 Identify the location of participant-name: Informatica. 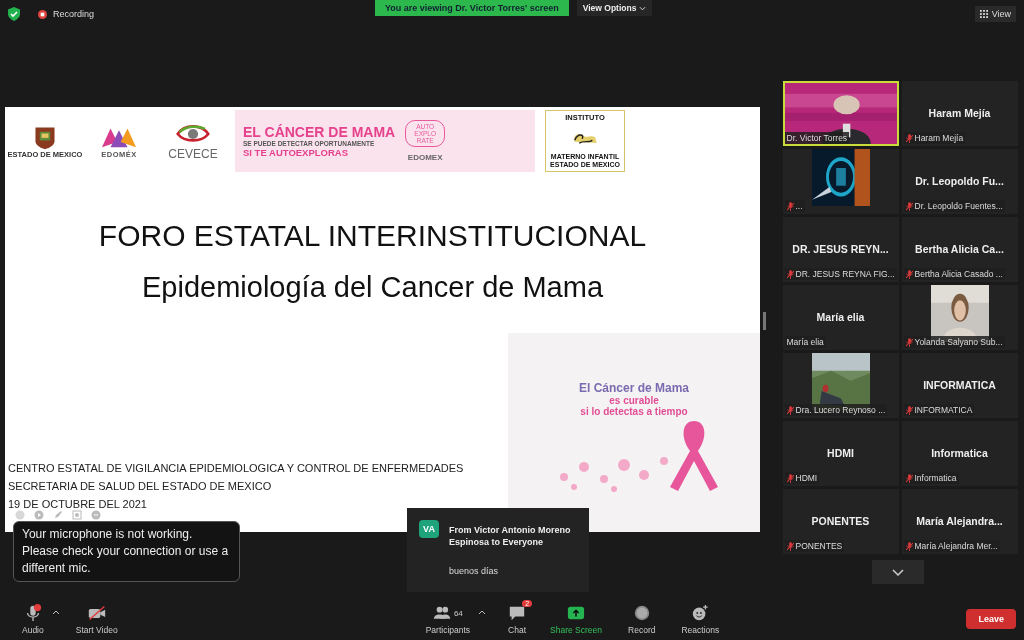
(959, 453).